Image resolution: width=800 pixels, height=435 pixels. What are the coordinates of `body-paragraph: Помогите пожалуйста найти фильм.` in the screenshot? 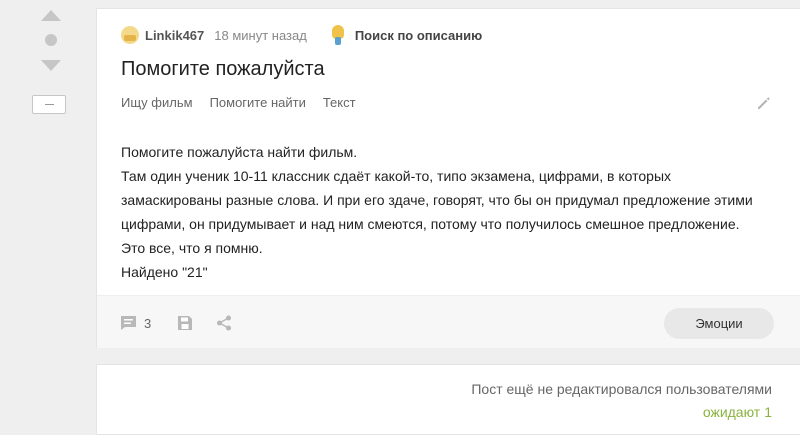 It's located at (239, 152).